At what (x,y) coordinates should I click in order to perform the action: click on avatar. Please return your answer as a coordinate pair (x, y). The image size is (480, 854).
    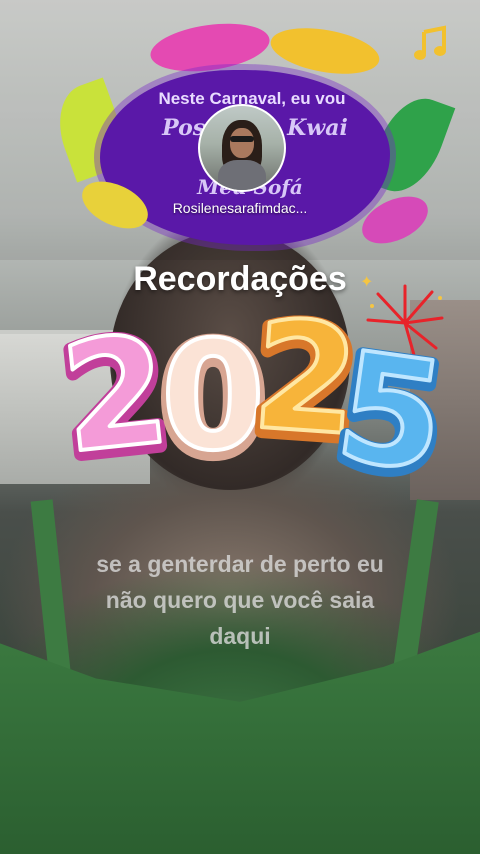
    Looking at the image, I should click on (242, 148).